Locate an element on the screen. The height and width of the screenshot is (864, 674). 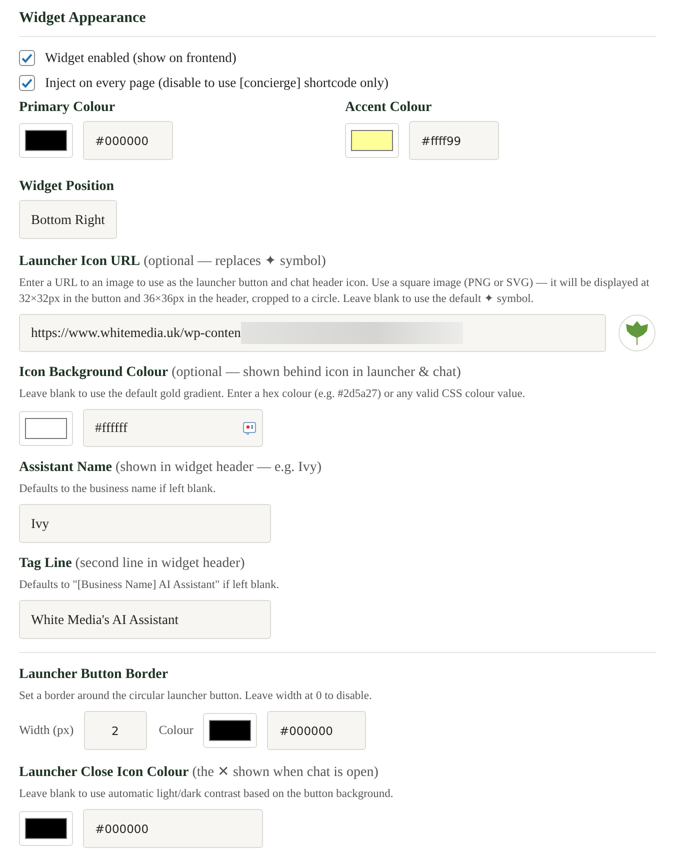
help-text: Set a border around the circular launcher button. Leave width at 0 to disable. is located at coordinates (196, 696).